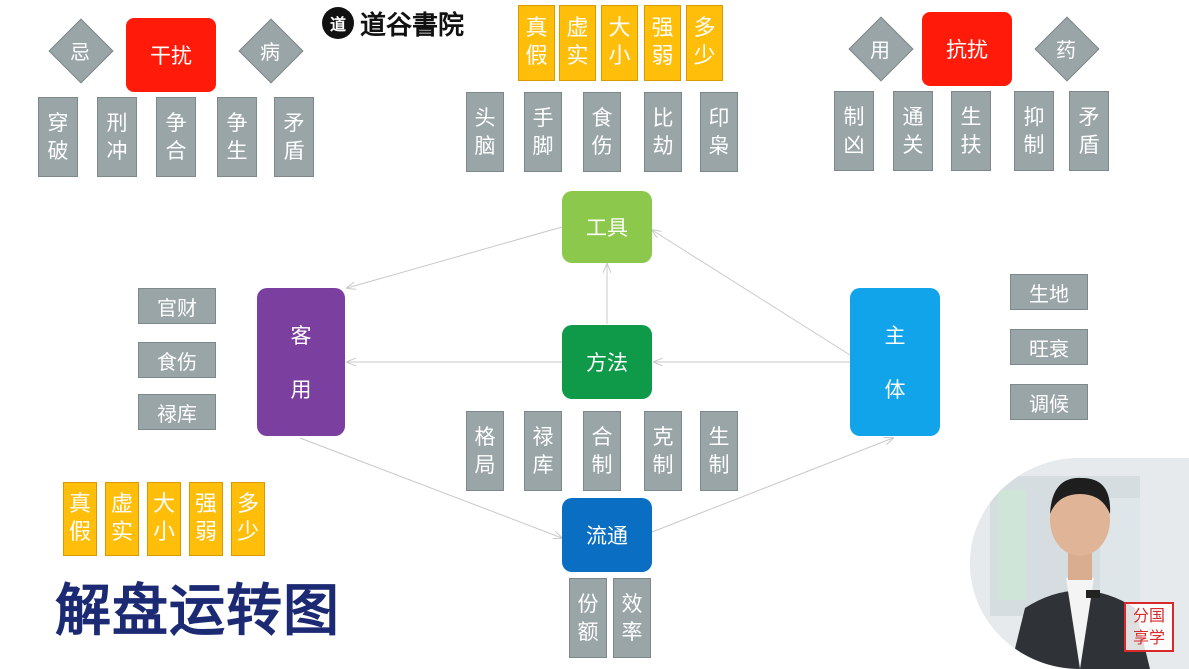 Image resolution: width=1189 pixels, height=669 pixels. What do you see at coordinates (1049, 402) in the screenshot?
I see `zhuti-item: 调候` at bounding box center [1049, 402].